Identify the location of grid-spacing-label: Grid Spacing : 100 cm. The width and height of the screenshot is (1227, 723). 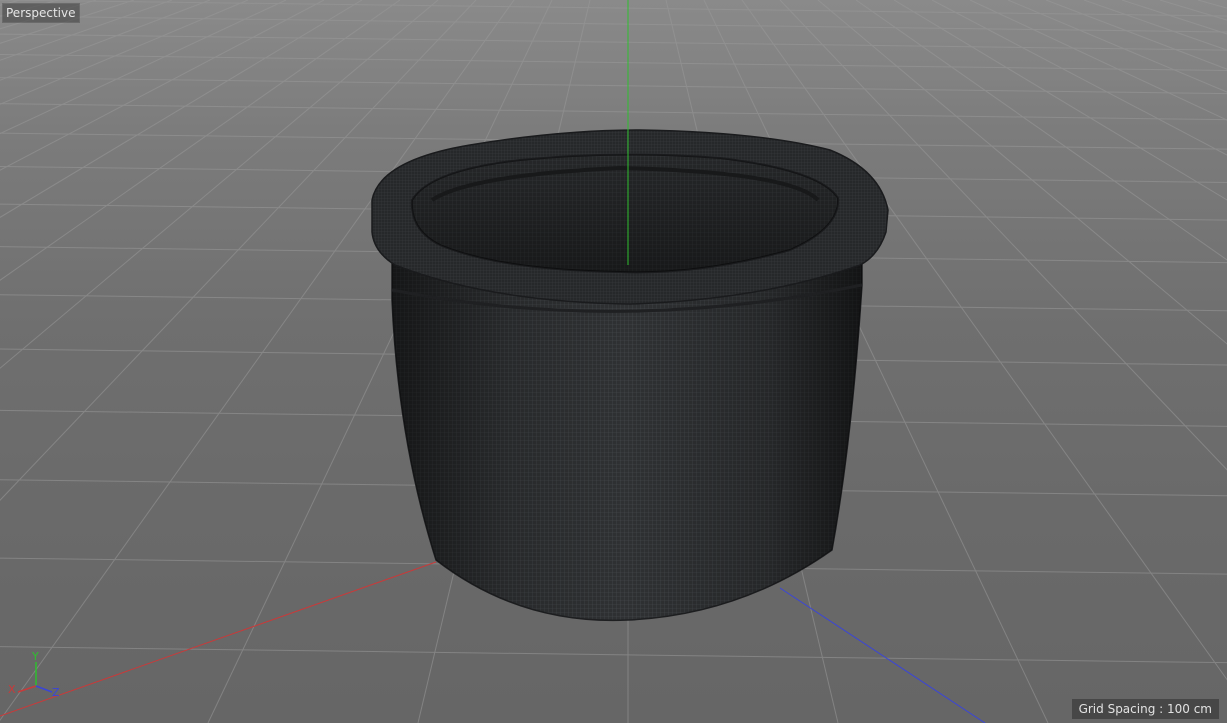
(1145, 709).